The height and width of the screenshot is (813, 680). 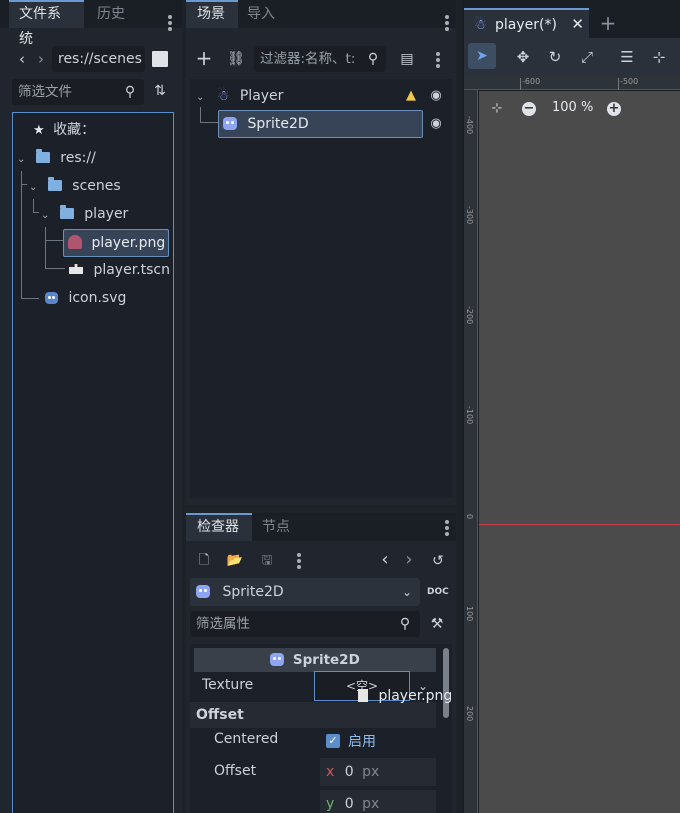 I want to click on node-label: Player, so click(x=261, y=96).